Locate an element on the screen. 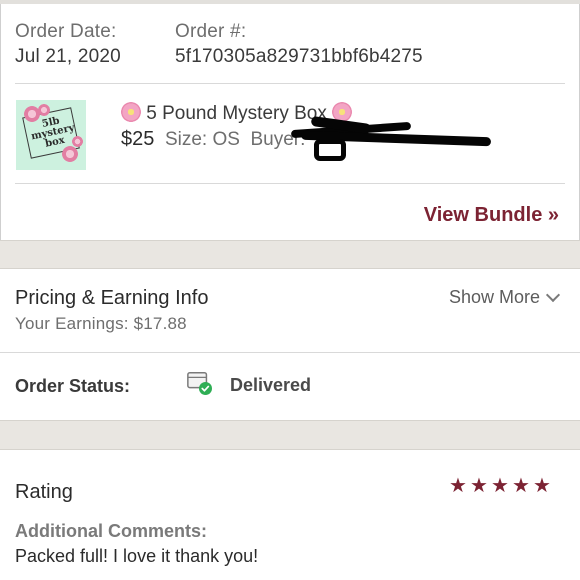 This screenshot has width=580, height=580. order-status-value: Delivered is located at coordinates (271, 385).